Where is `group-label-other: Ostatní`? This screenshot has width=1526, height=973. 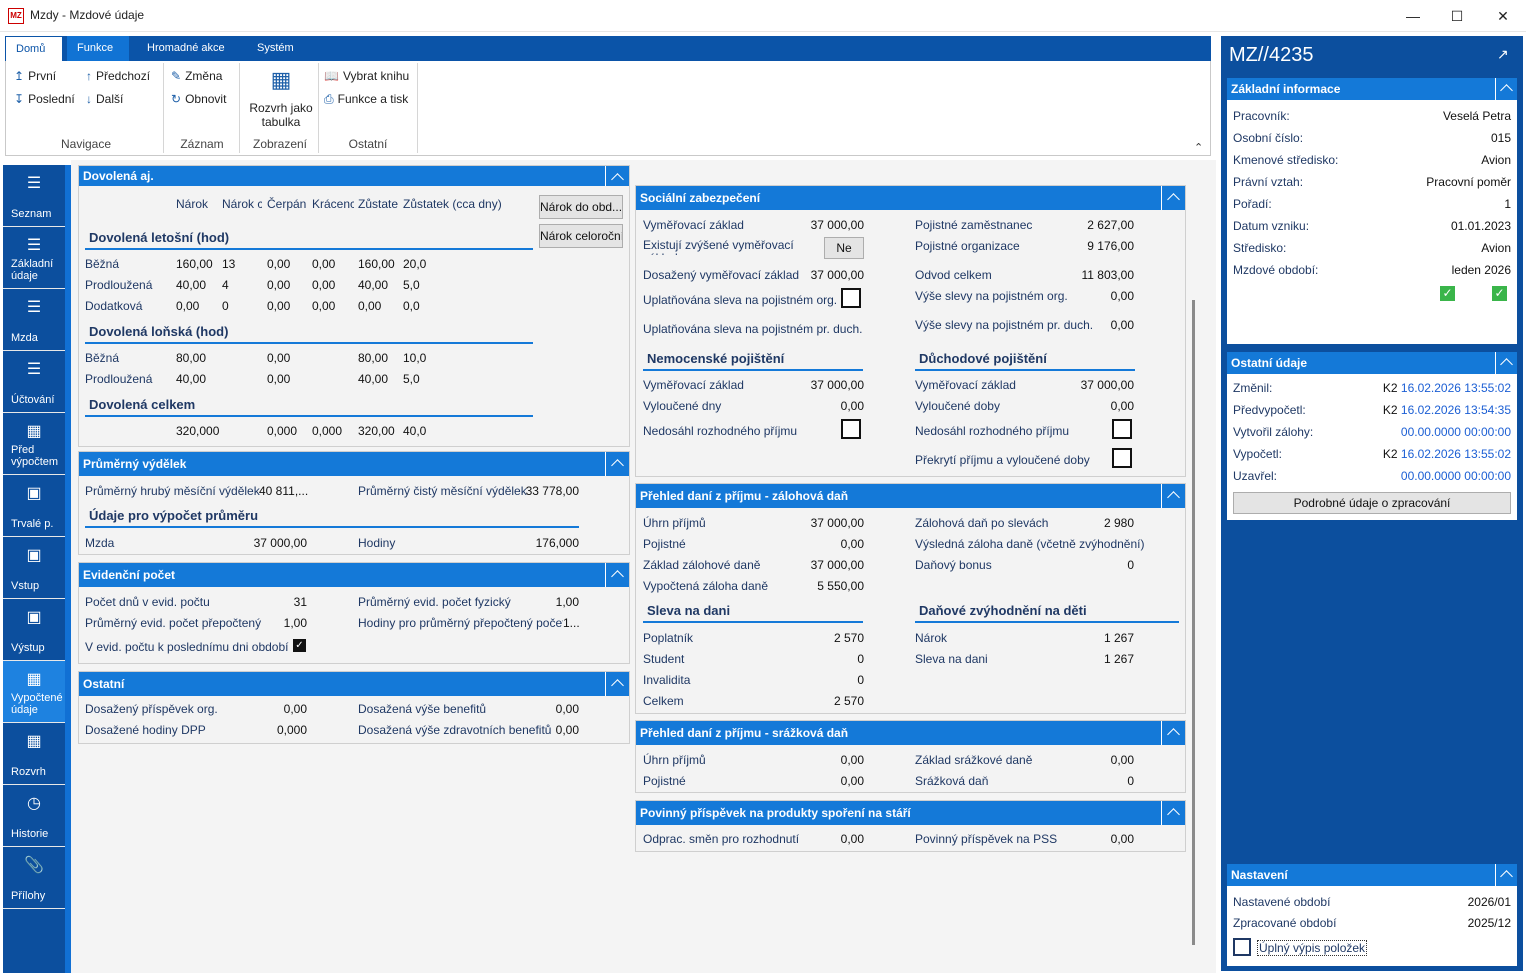
group-label-other: Ostatní is located at coordinates (368, 144).